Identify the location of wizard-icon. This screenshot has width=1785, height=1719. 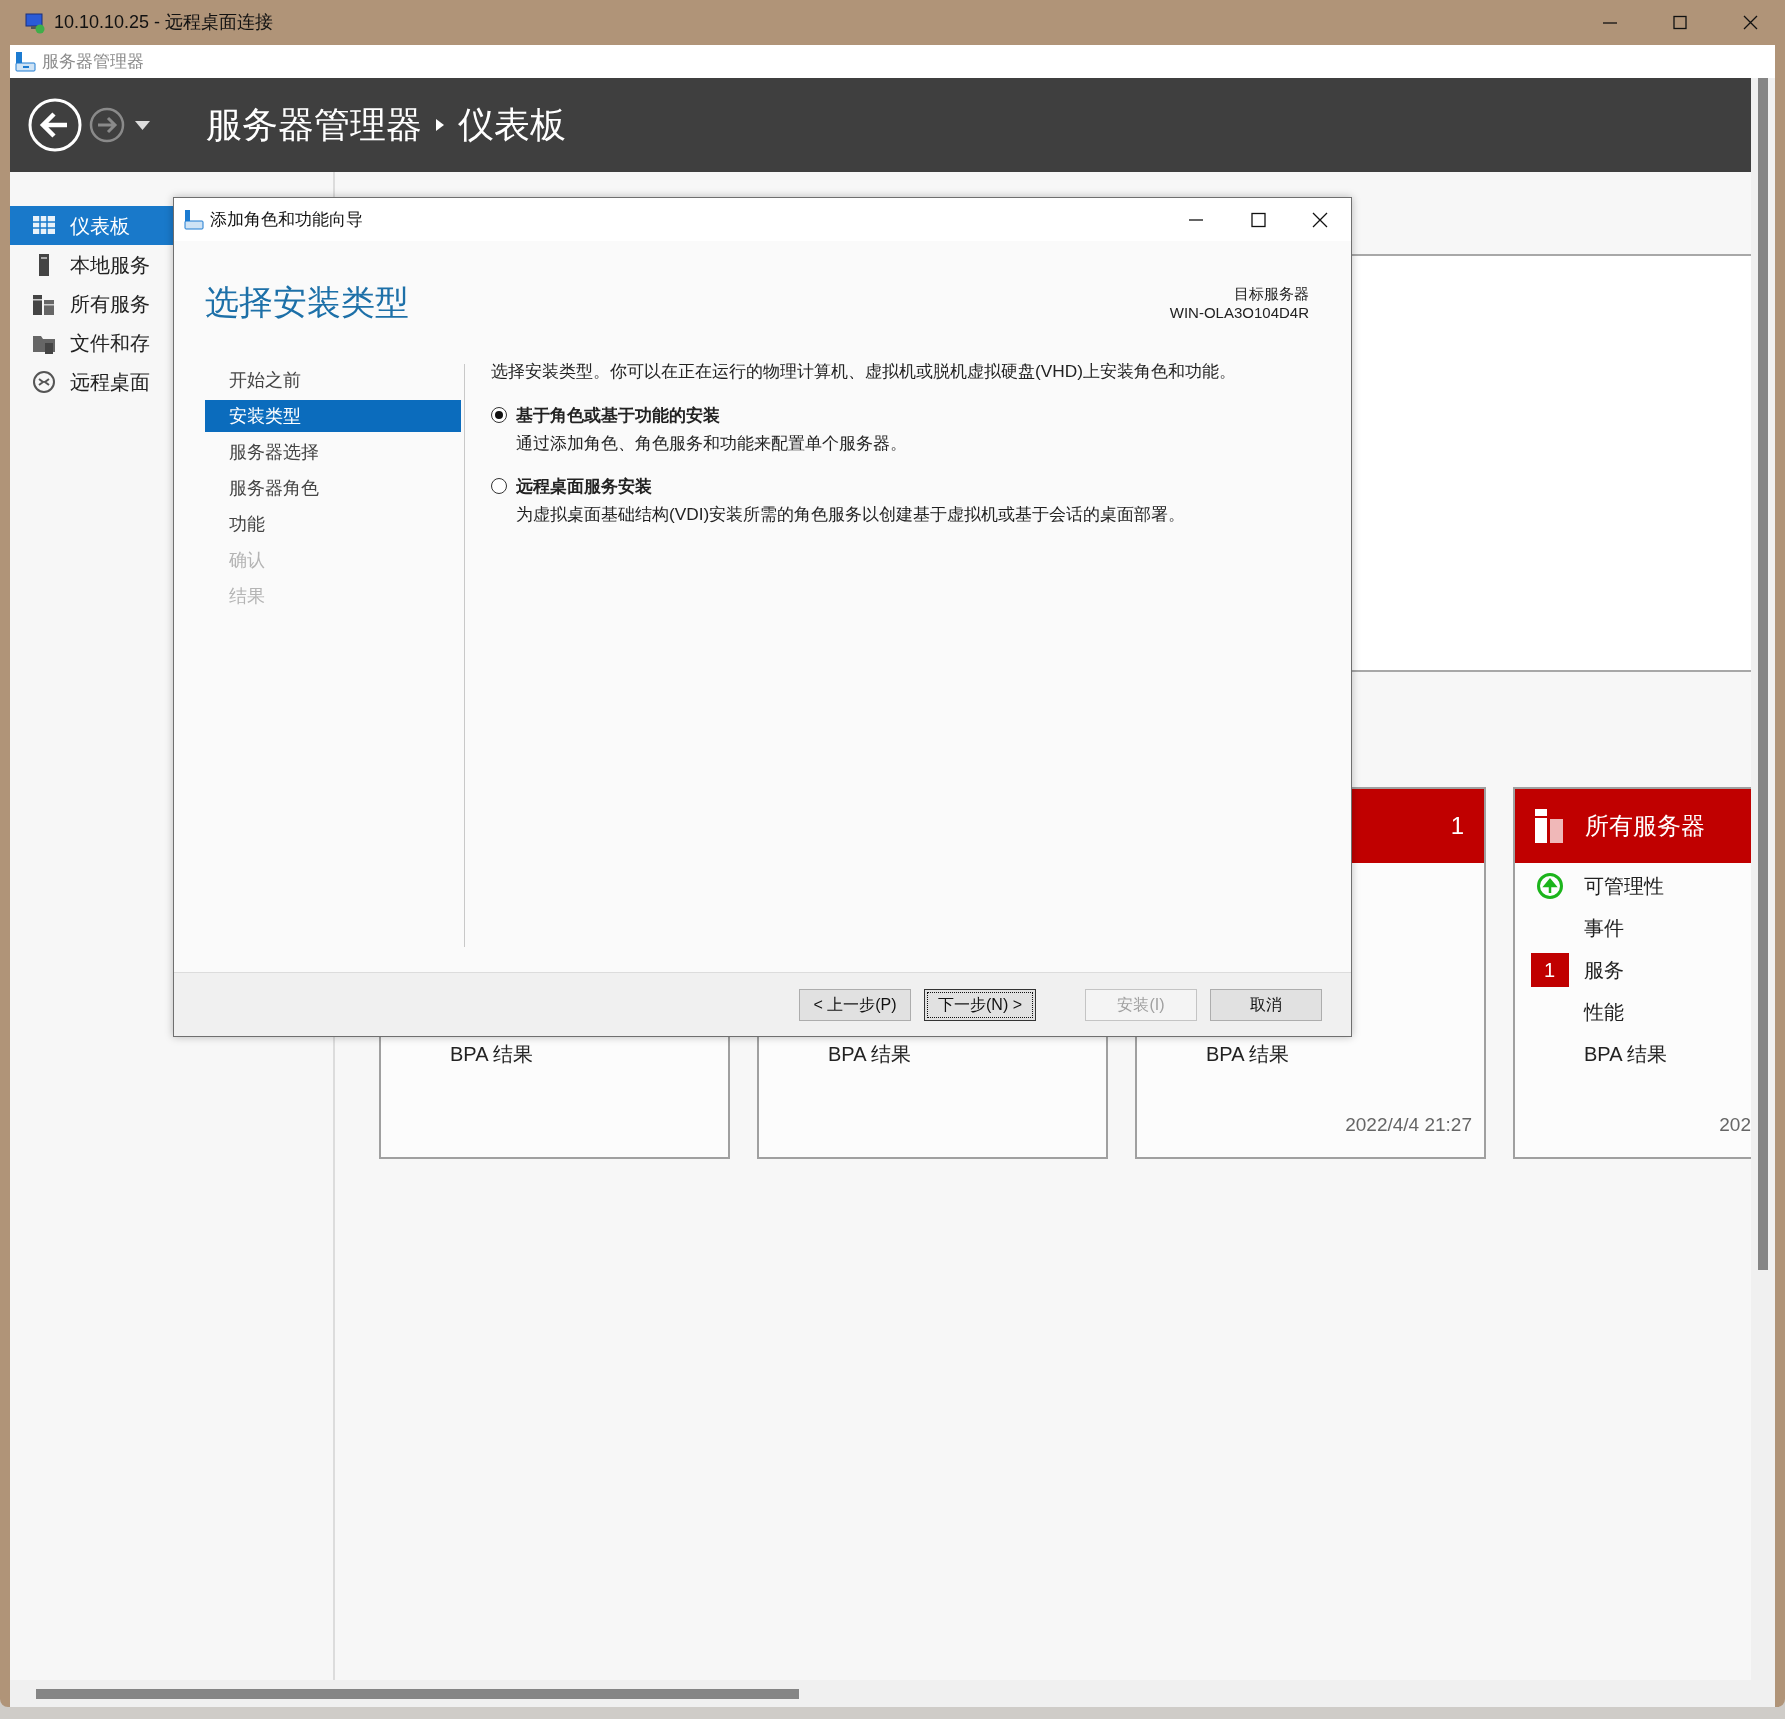
(194, 219).